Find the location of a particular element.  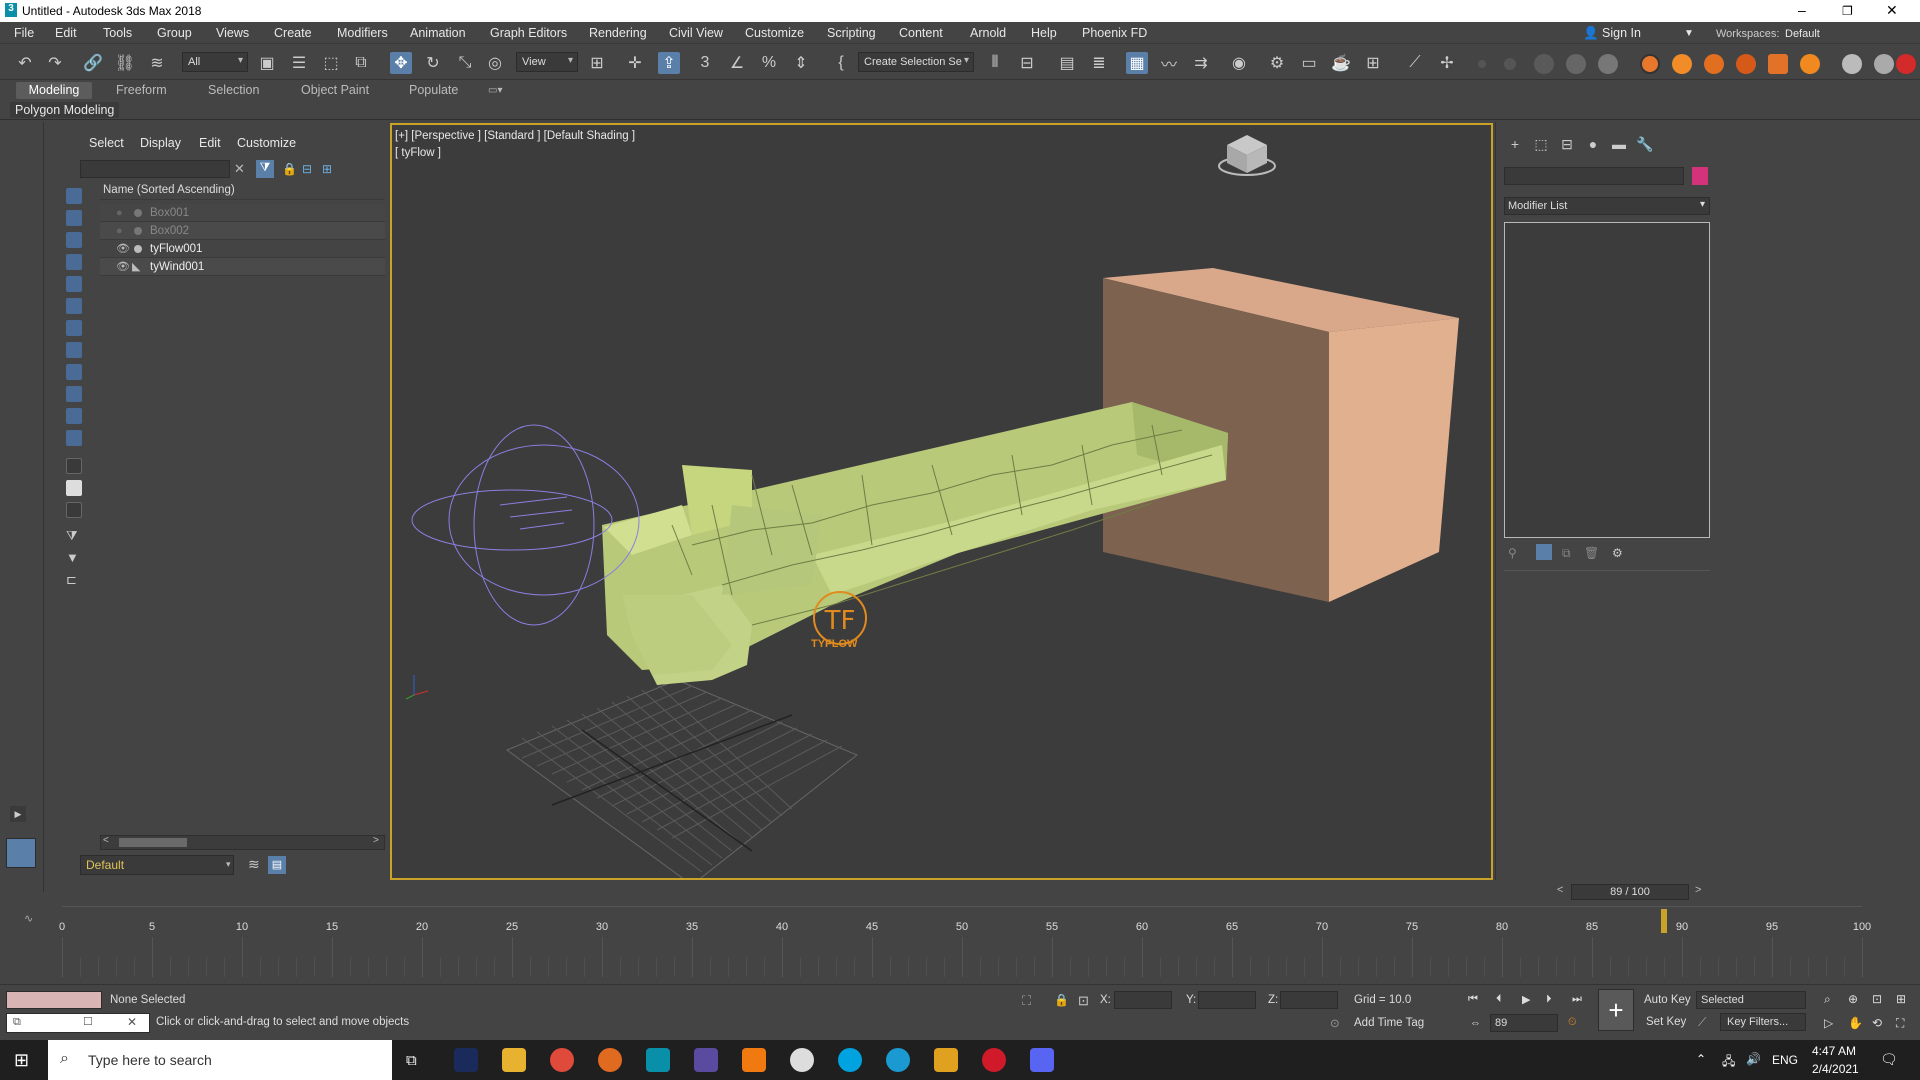

skype-icon is located at coordinates (850, 1060).